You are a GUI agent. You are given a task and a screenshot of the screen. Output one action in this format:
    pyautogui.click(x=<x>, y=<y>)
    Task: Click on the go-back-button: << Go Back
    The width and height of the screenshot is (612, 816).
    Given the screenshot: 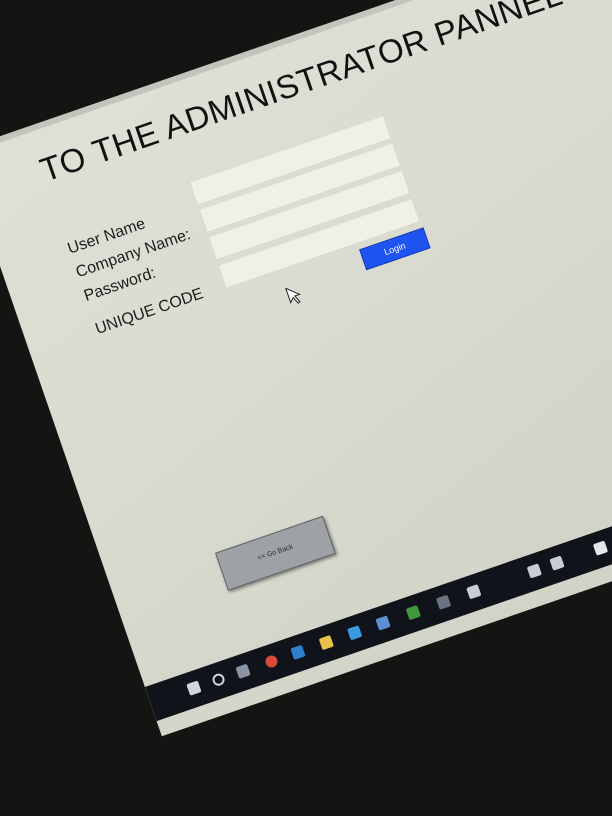 What is the action you would take?
    pyautogui.click(x=275, y=553)
    